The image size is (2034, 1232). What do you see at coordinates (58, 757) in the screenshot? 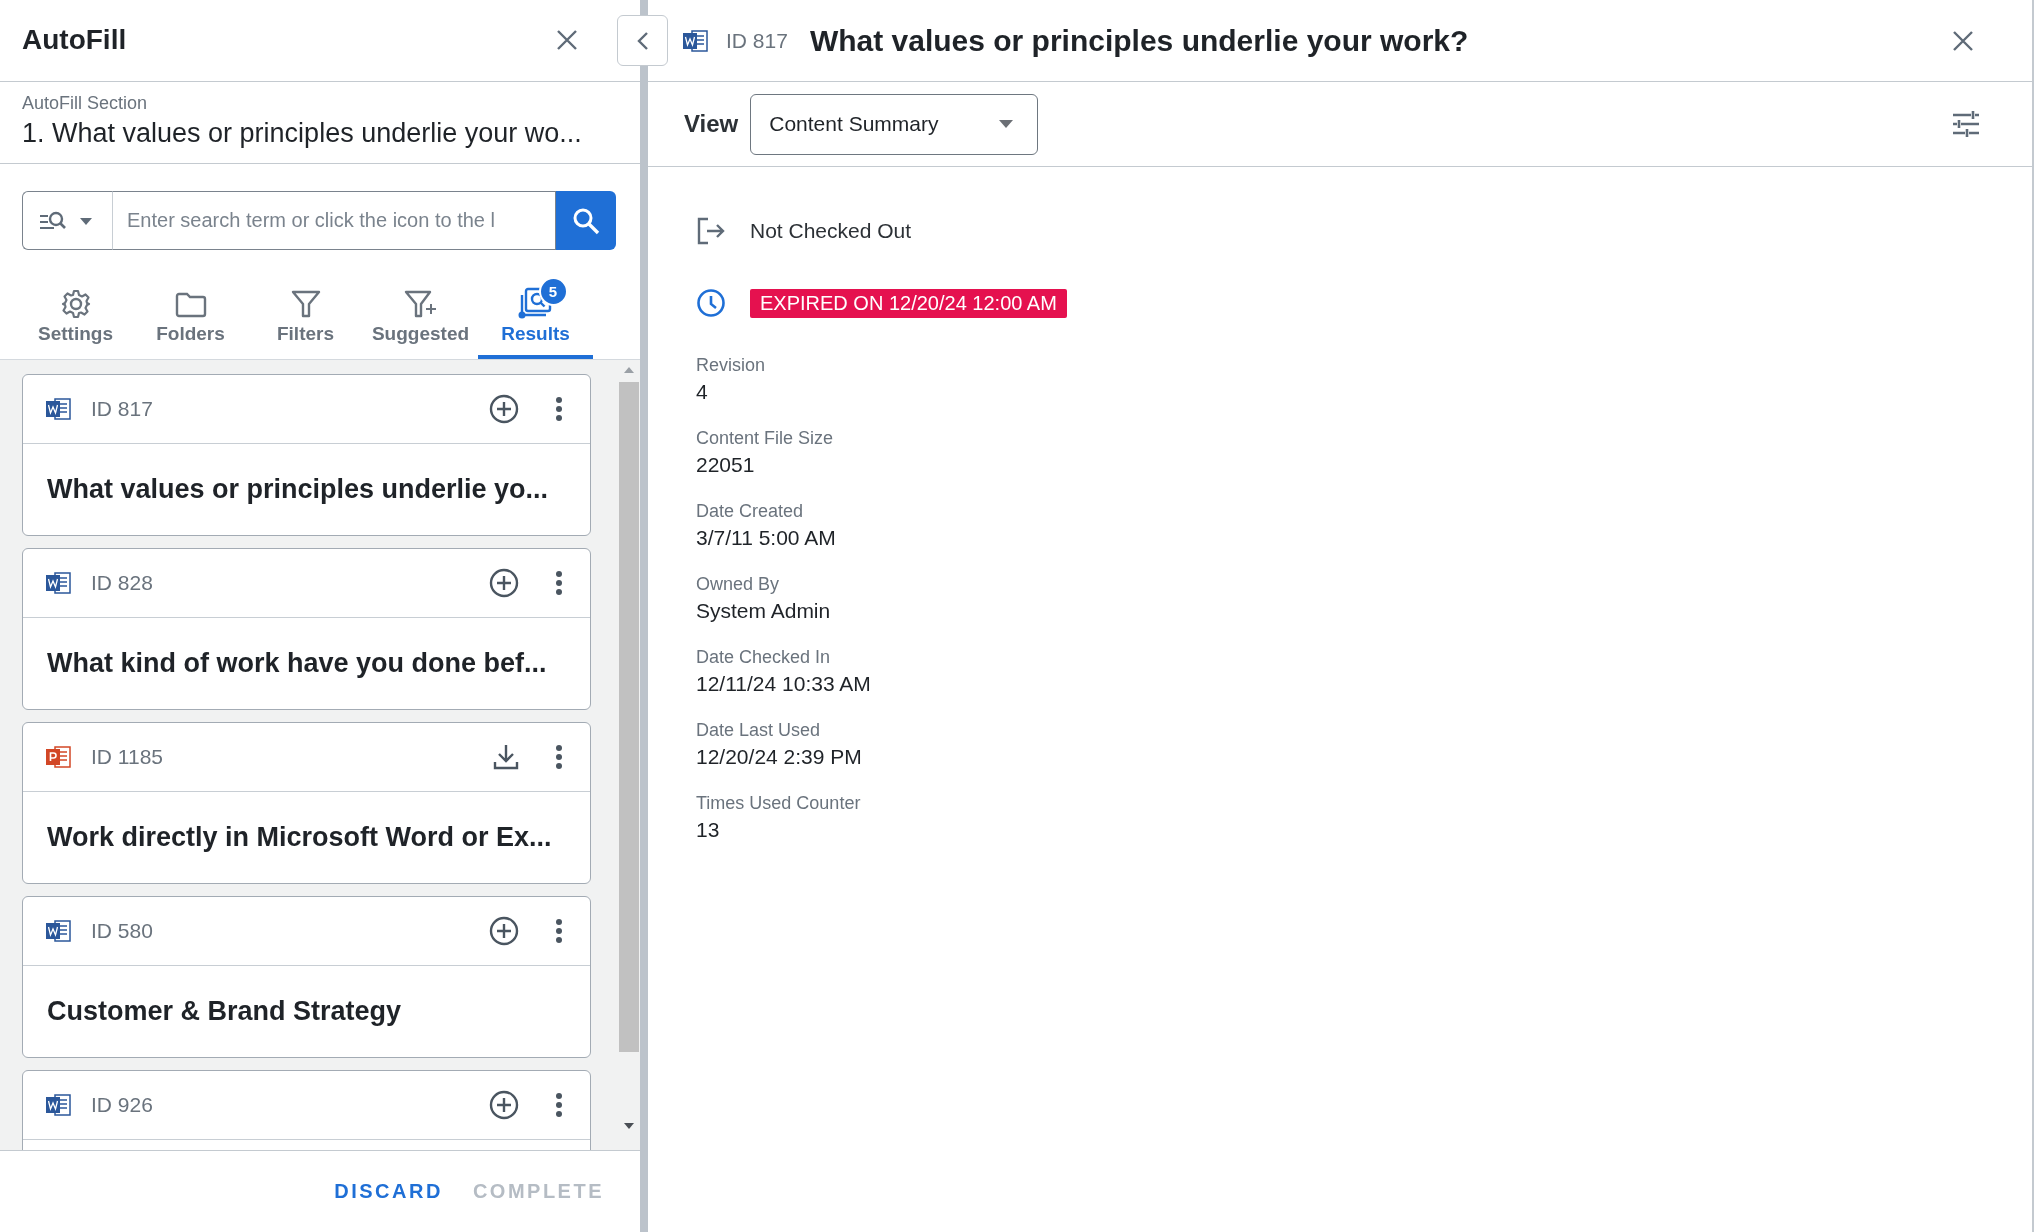
I see `powerpoint-document-icon` at bounding box center [58, 757].